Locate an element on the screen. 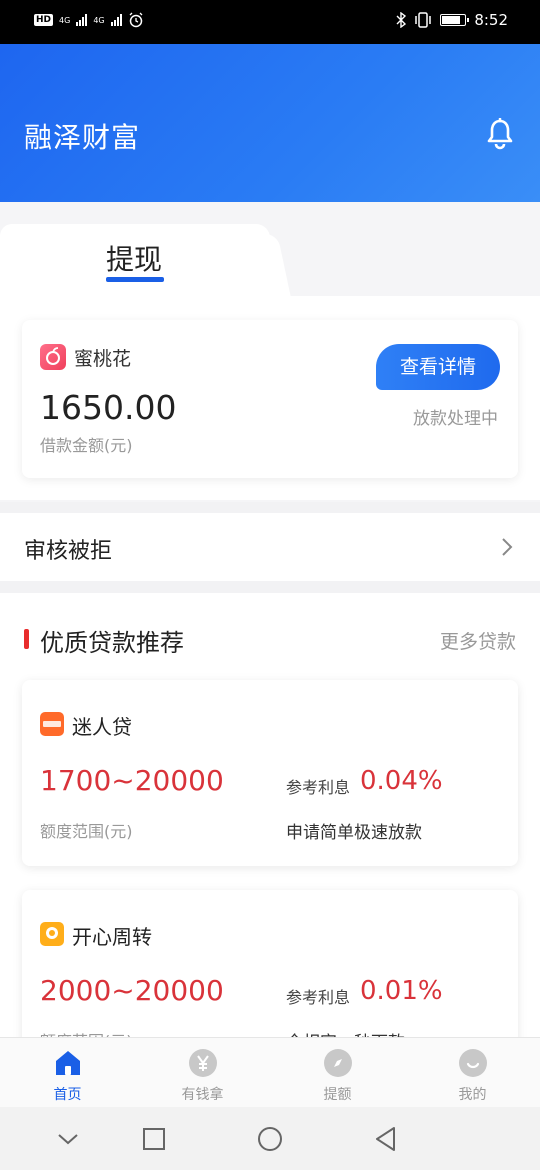  home-icon is located at coordinates (68, 1063).